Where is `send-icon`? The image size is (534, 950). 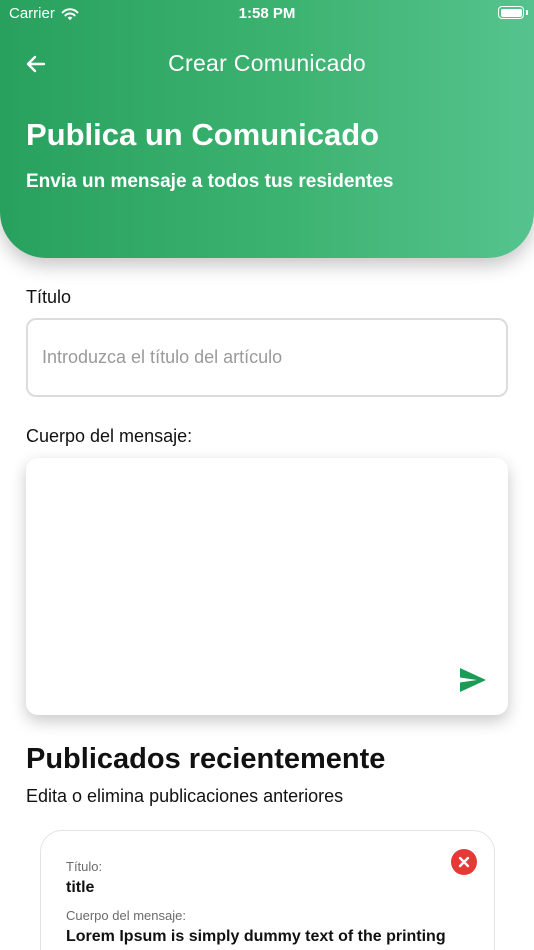 send-icon is located at coordinates (473, 680).